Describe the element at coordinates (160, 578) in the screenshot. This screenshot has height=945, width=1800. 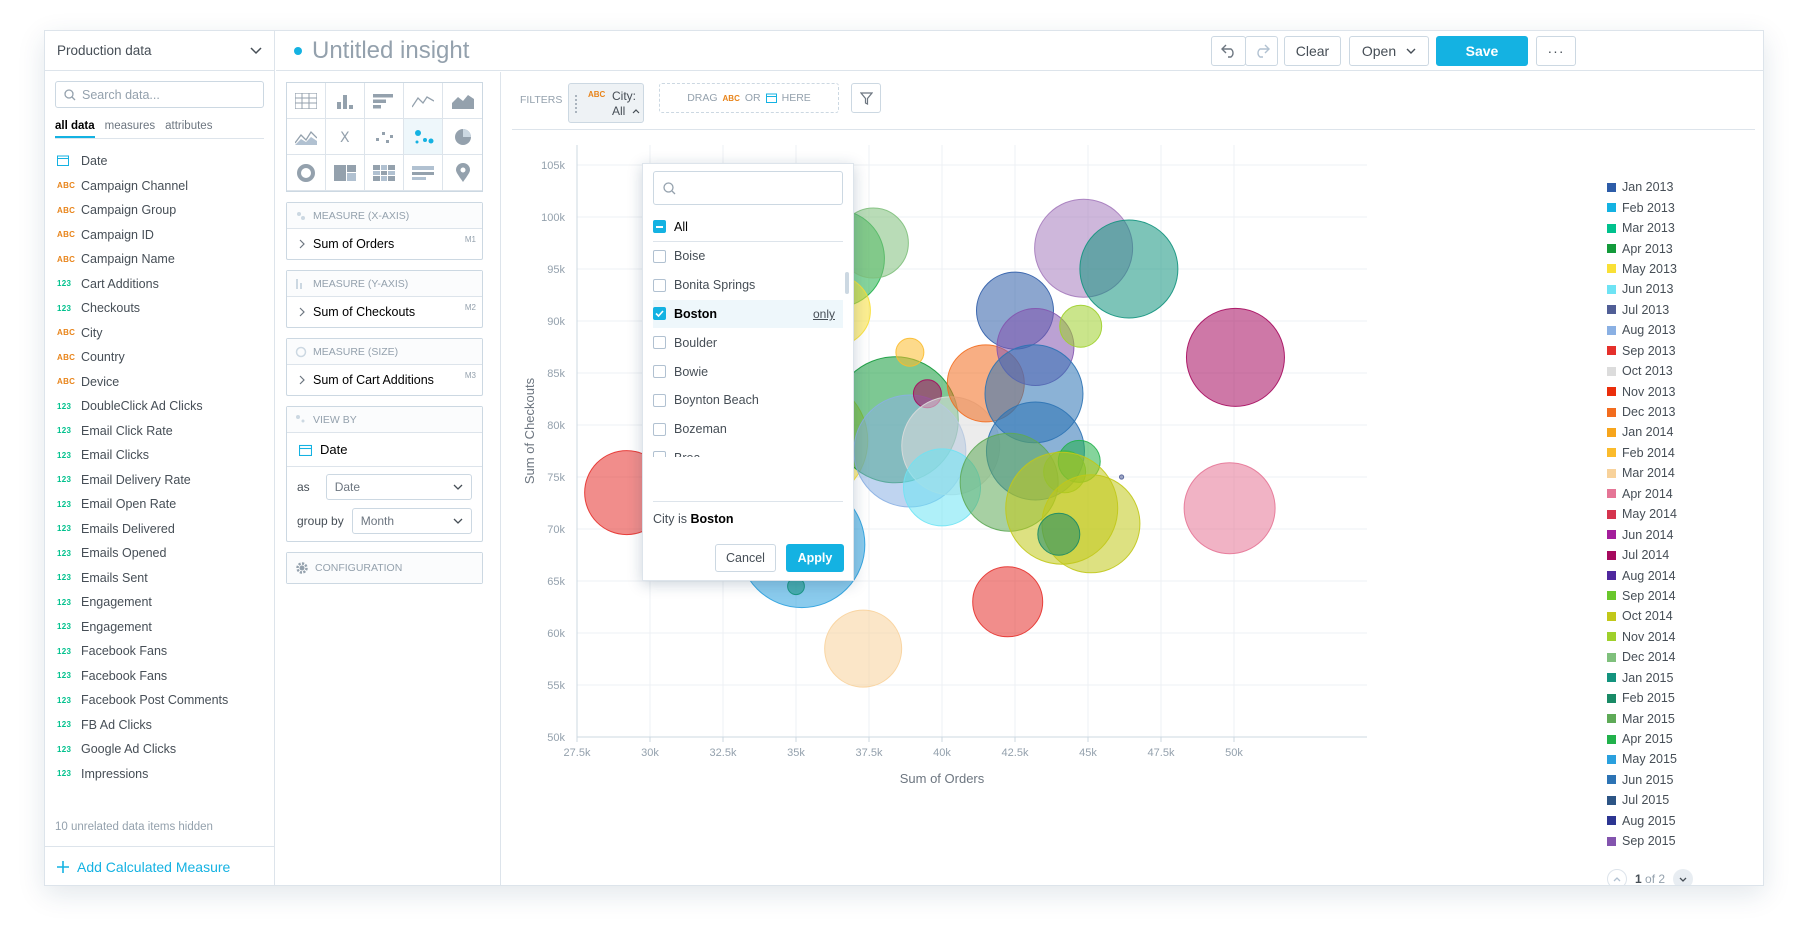
I see `catalog-item: 123 Emails Sent` at that location.